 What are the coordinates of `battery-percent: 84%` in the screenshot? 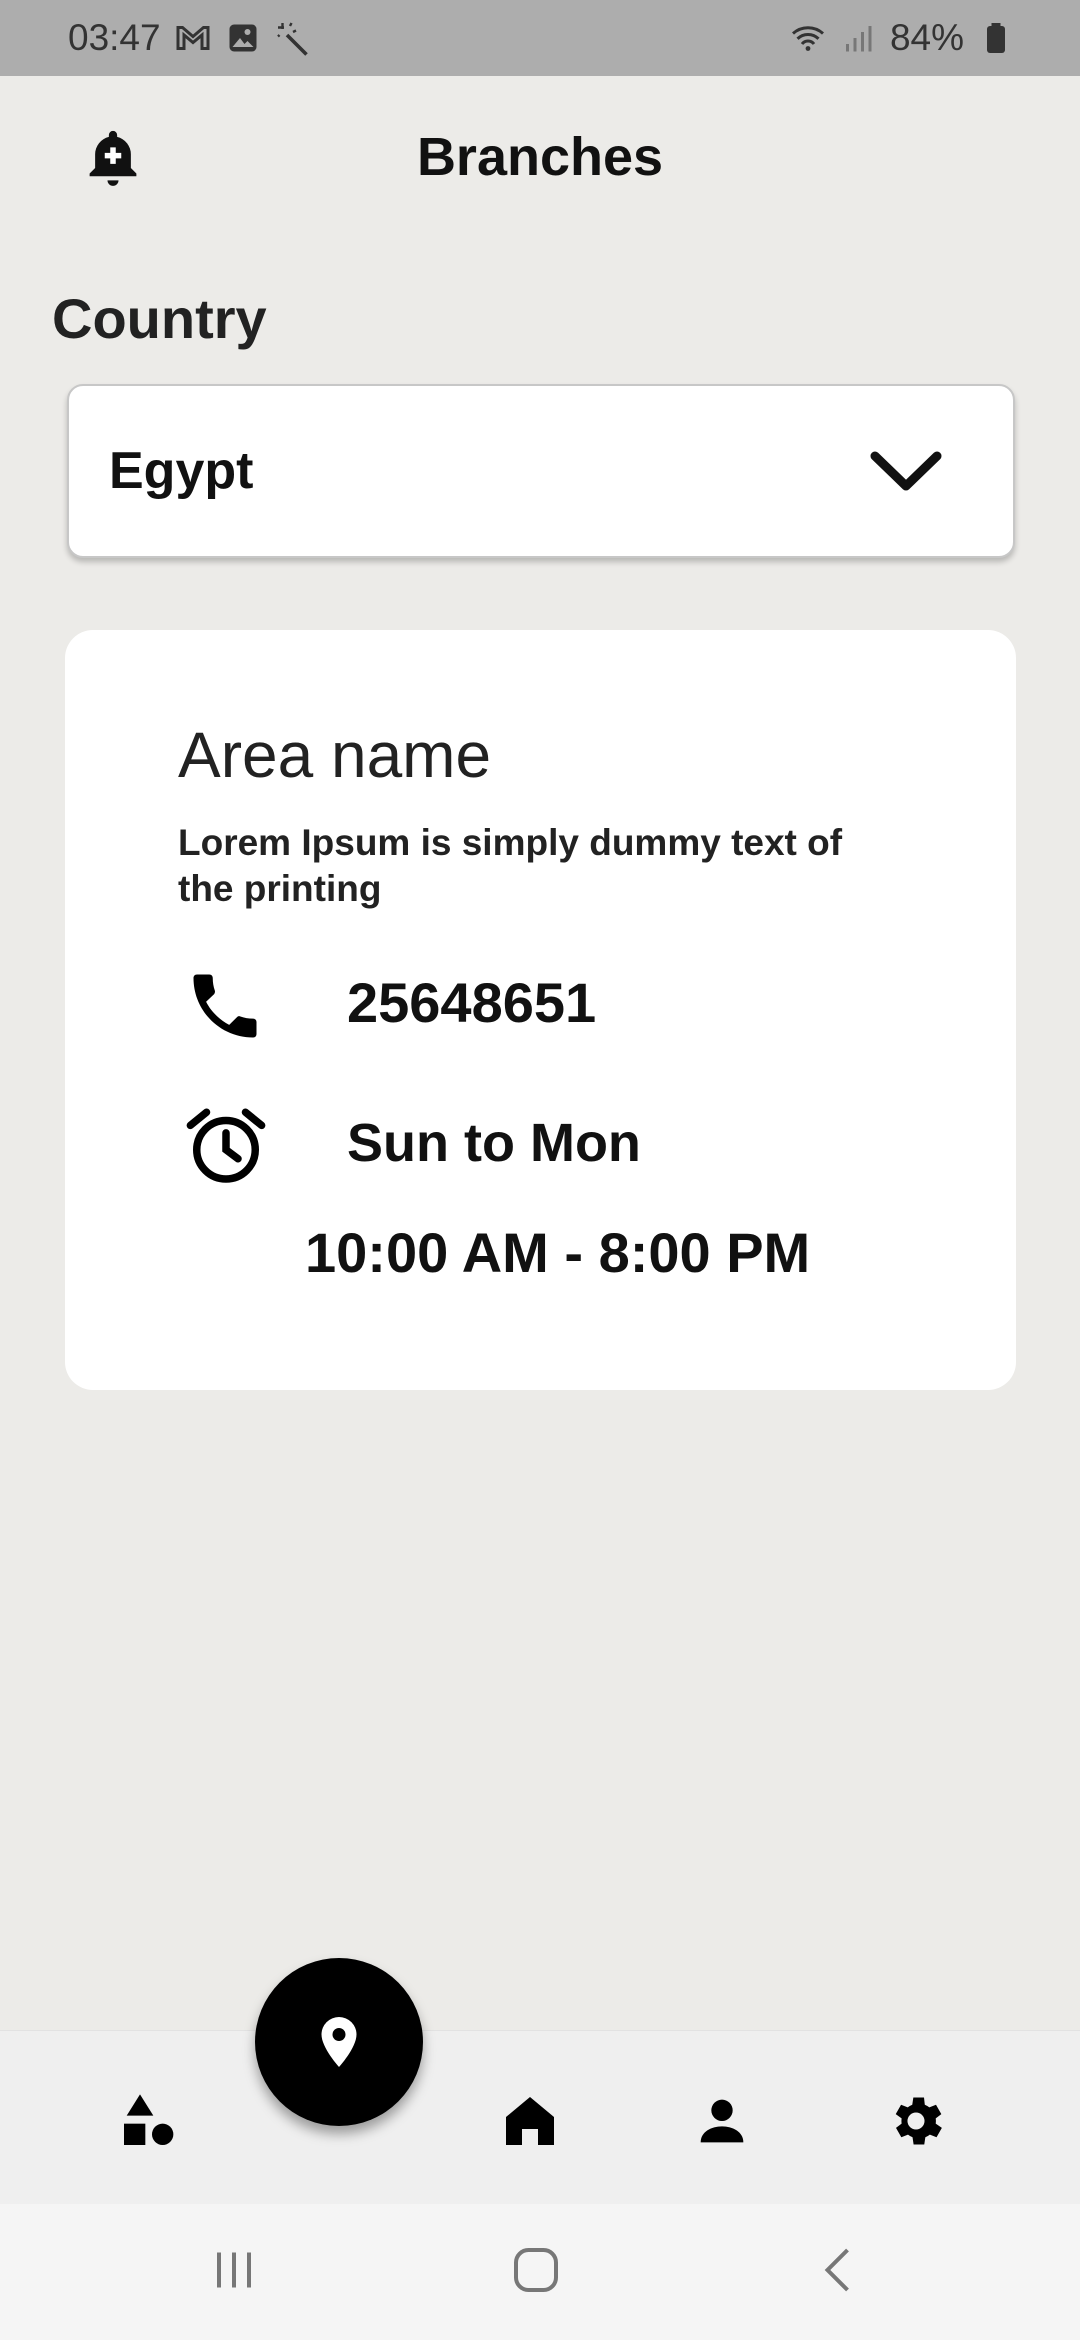 It's located at (926, 37).